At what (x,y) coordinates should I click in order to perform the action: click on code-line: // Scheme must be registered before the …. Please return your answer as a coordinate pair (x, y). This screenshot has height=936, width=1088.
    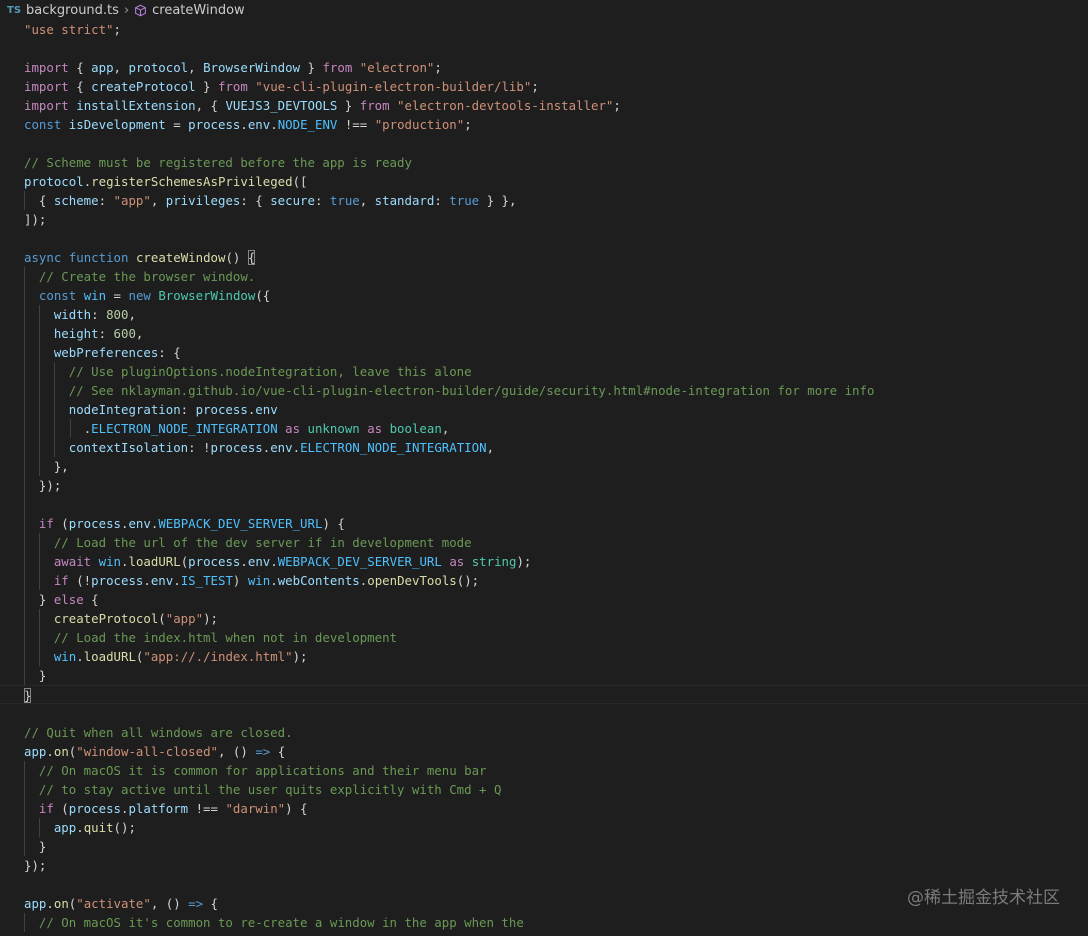
    Looking at the image, I should click on (544, 162).